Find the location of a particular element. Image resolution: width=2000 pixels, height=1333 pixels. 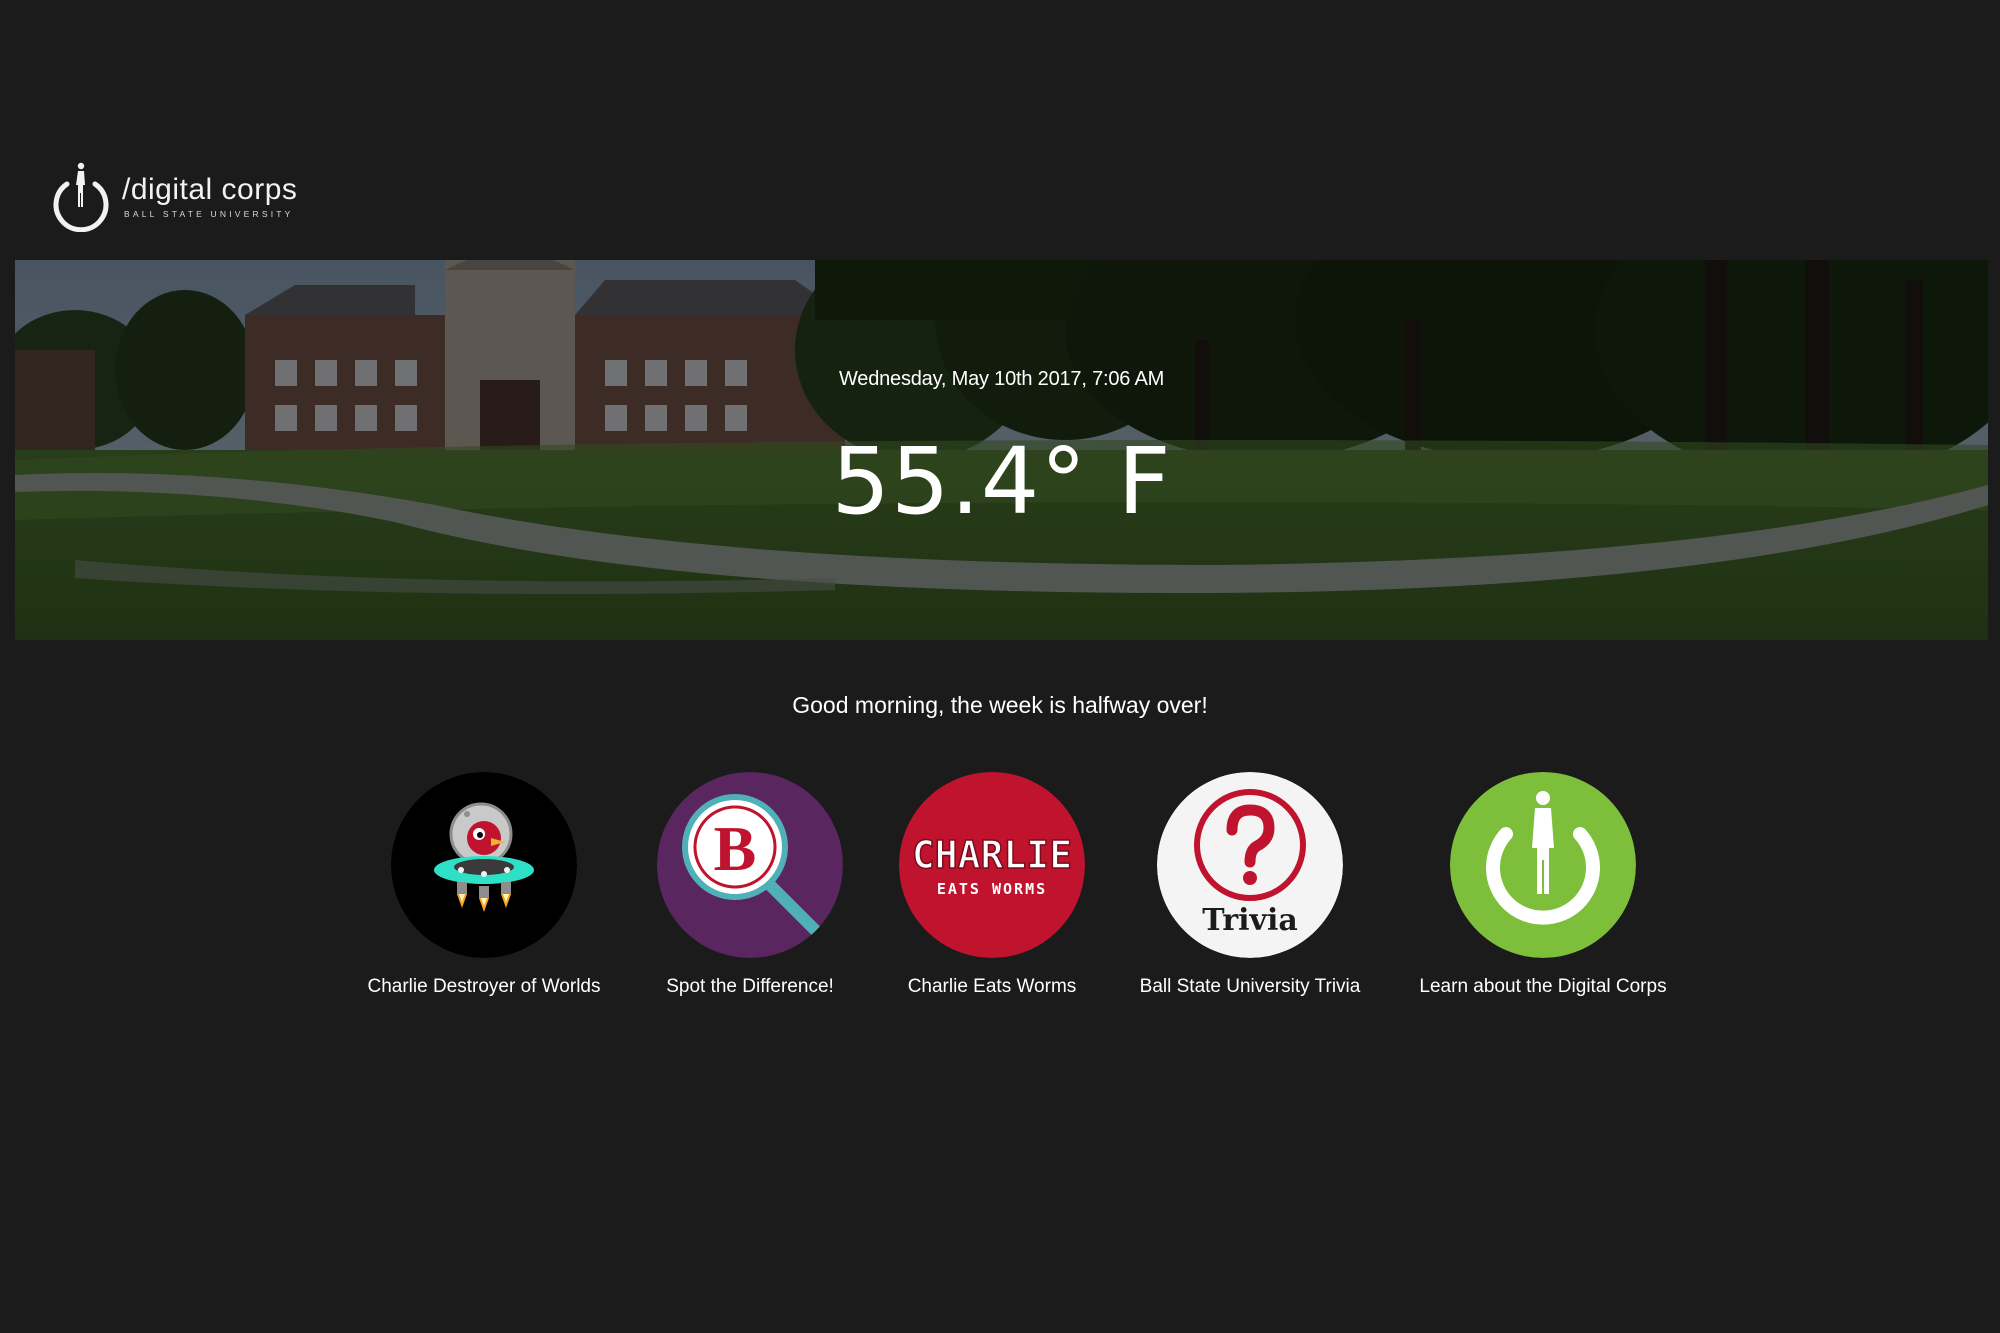

app-label: Spot the Difference! is located at coordinates (750, 986).